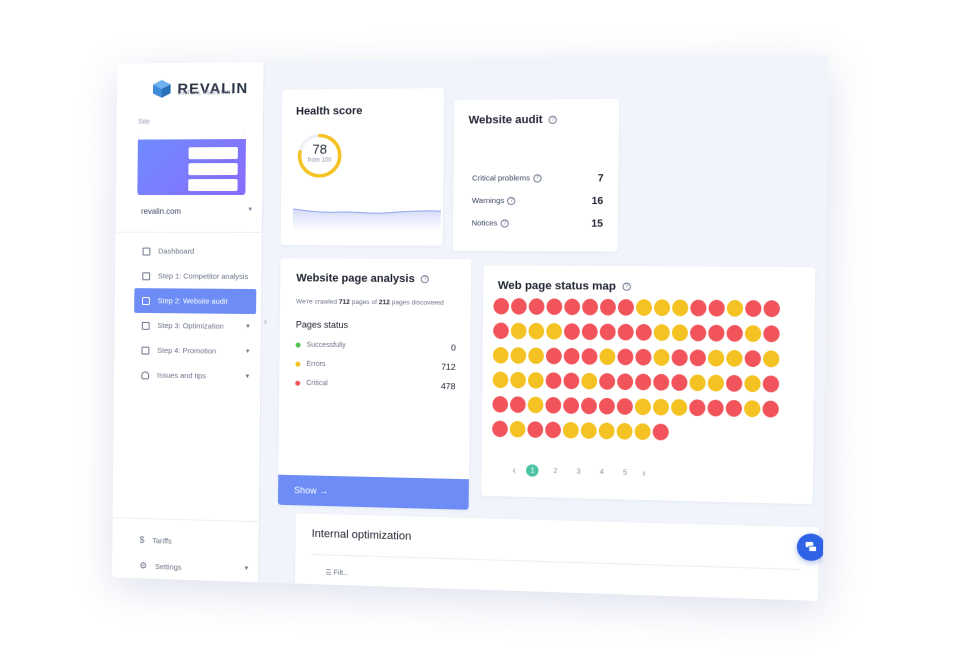 This screenshot has width=976, height=660. Describe the element at coordinates (190, 82) in the screenshot. I see `logo: REVALIN` at that location.